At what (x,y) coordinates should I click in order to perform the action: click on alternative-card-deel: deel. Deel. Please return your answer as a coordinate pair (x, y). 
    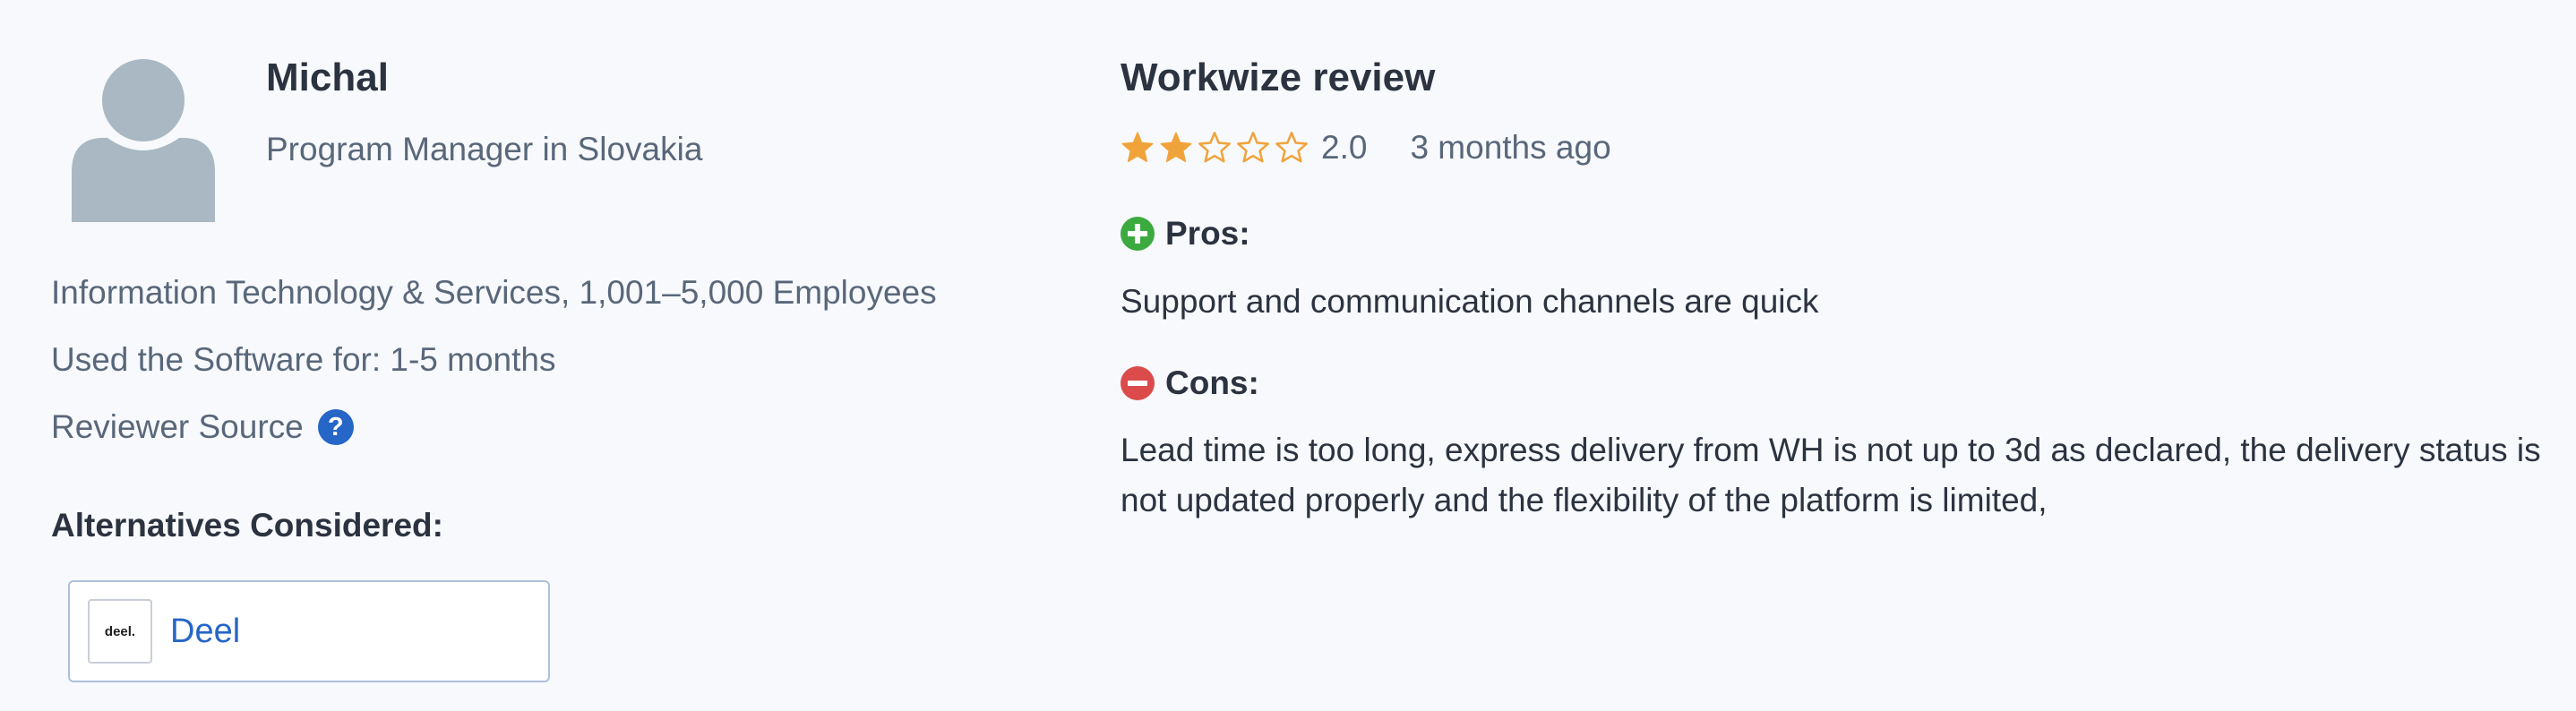
    Looking at the image, I should click on (309, 631).